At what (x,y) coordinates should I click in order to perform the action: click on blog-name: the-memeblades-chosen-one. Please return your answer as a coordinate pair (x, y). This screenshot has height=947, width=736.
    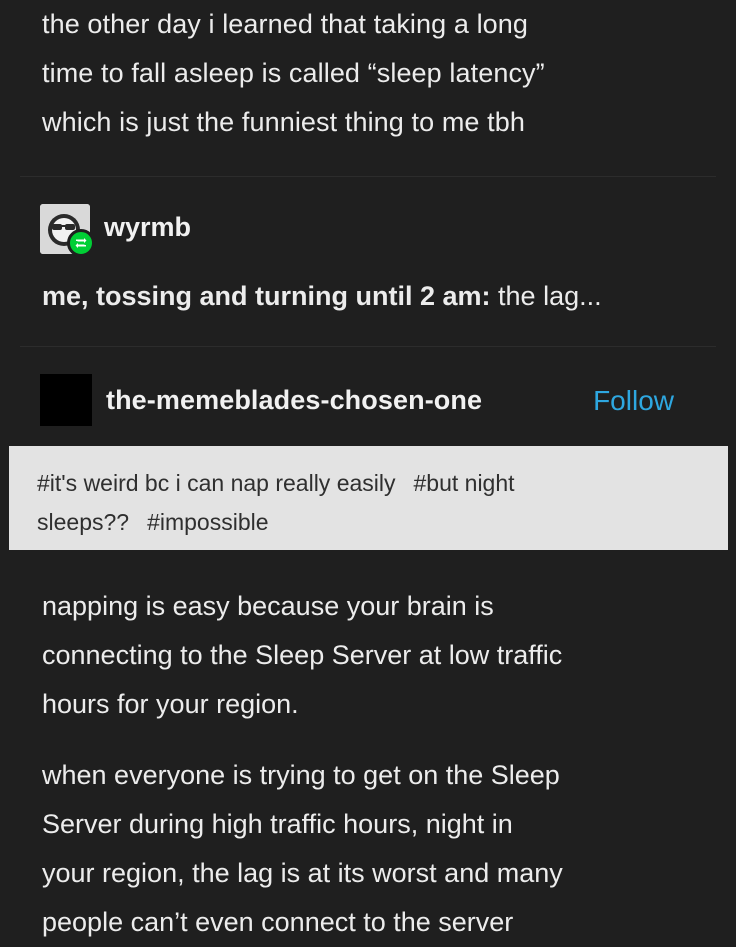
    Looking at the image, I should click on (294, 400).